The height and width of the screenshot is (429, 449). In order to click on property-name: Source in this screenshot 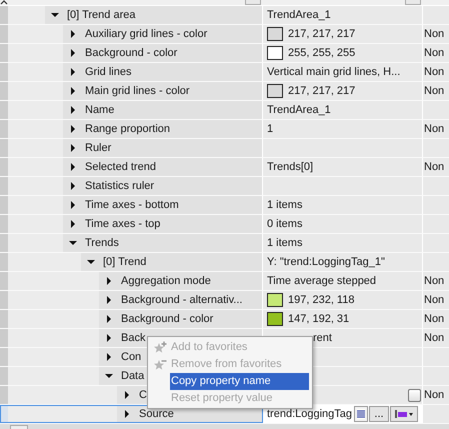, I will do `click(156, 414)`.